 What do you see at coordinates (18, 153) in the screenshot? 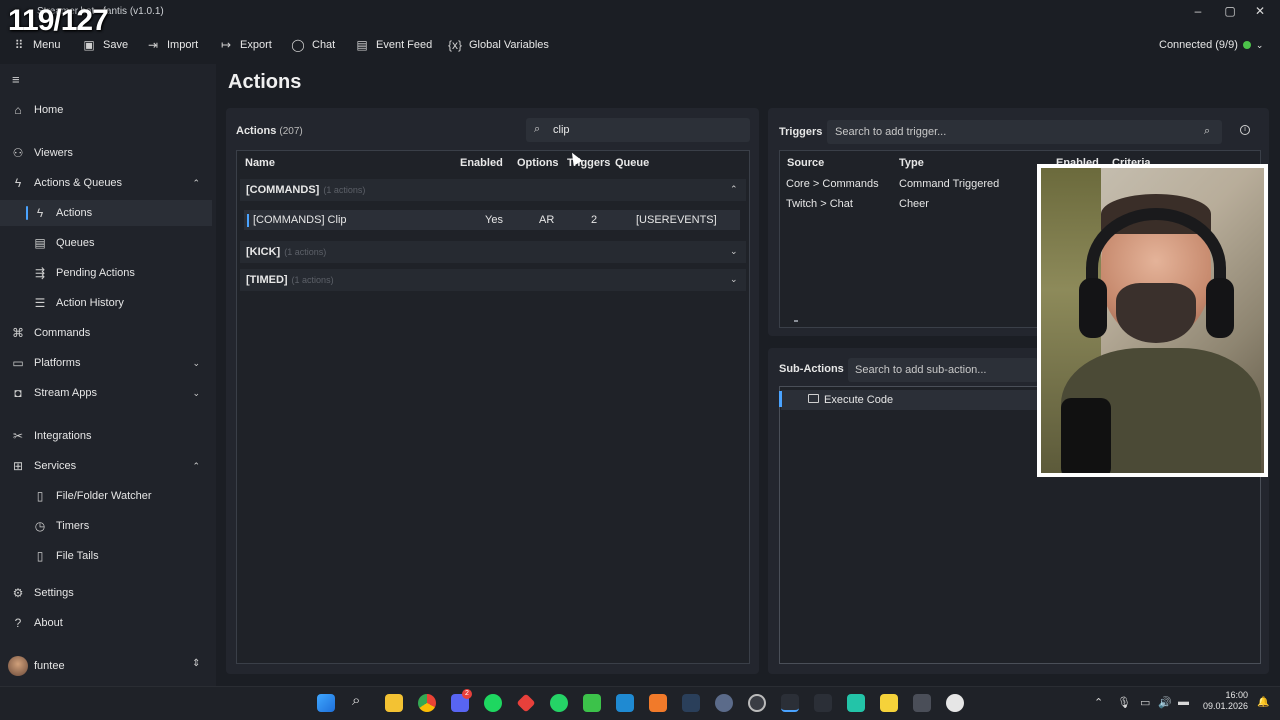
I see `users-icon: ⚇` at bounding box center [18, 153].